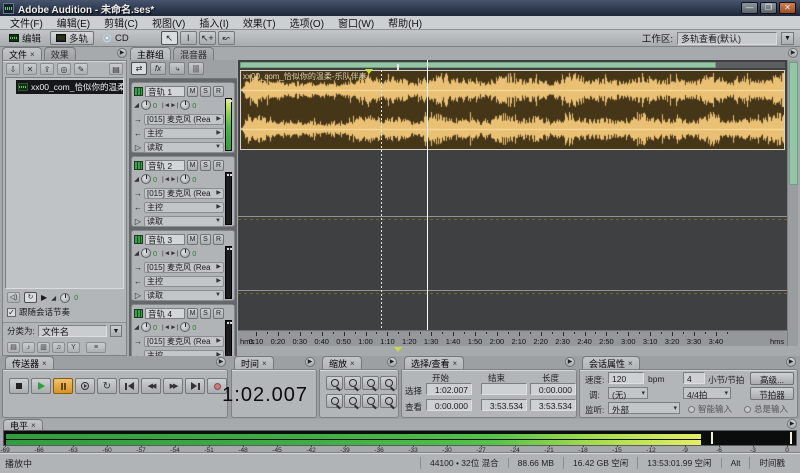  Describe the element at coordinates (26, 22) in the screenshot. I see `menu-item-0: 文件(F)` at that location.